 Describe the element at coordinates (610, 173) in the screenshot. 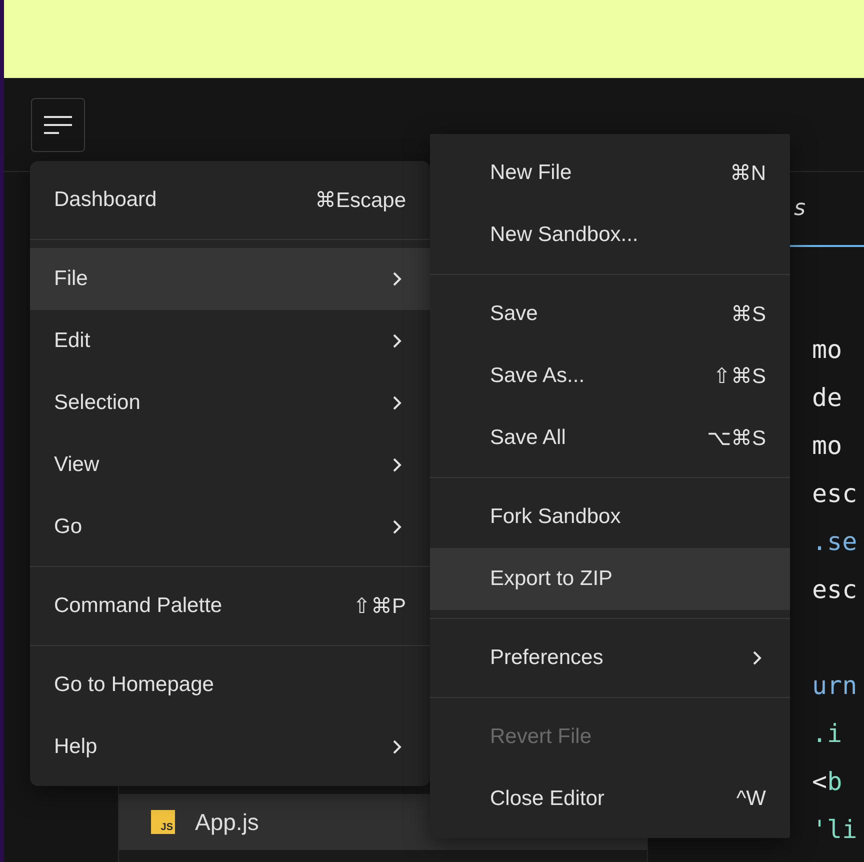

I see `menu-item: New File ⌘N` at that location.